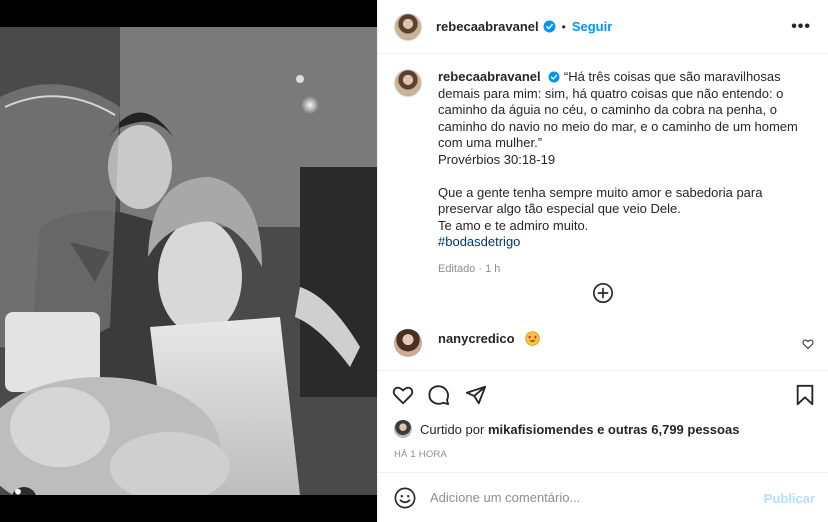 Image resolution: width=828 pixels, height=522 pixels. I want to click on edited-timestamp: Editado · 1 h, so click(469, 268).